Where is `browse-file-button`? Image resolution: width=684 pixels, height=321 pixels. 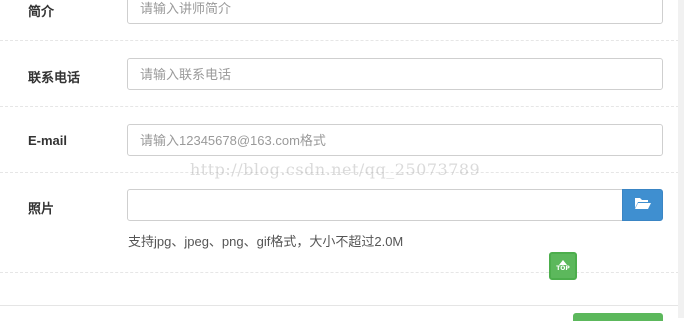
browse-file-button is located at coordinates (642, 205).